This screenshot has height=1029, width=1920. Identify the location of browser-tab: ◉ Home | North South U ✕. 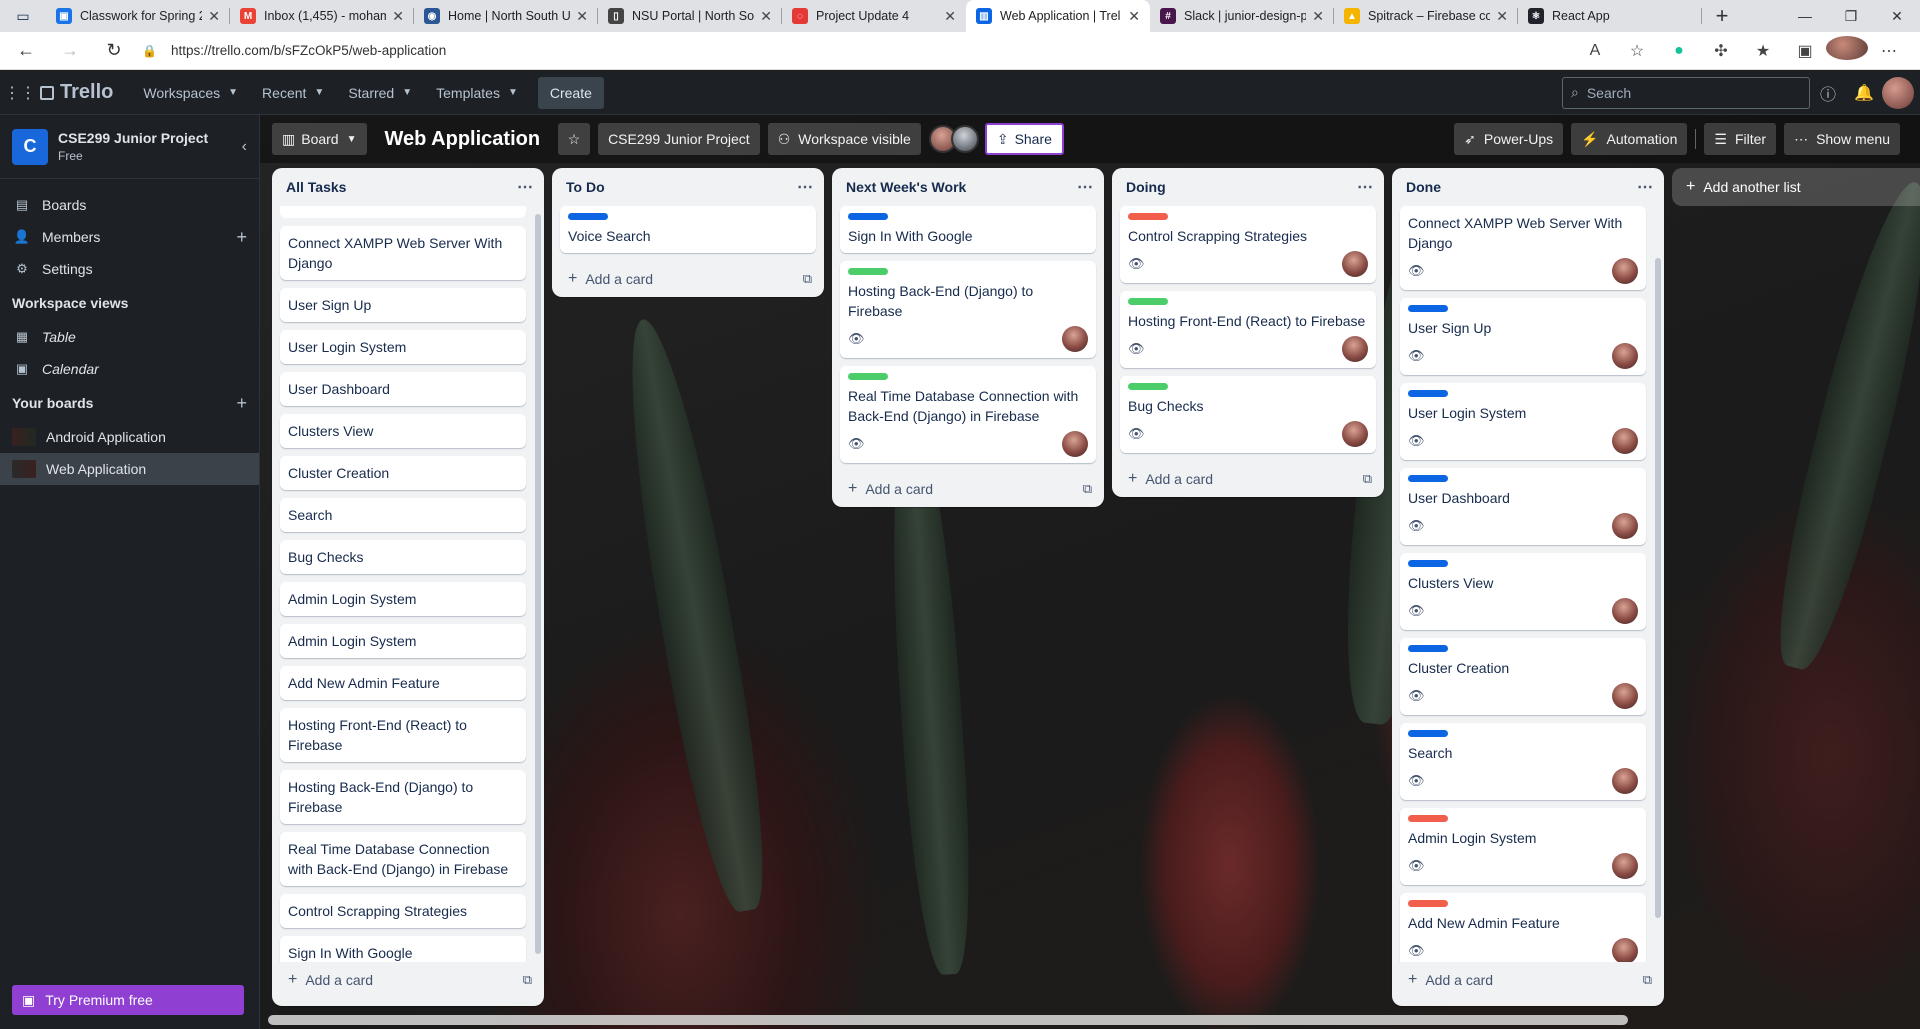
(506, 16).